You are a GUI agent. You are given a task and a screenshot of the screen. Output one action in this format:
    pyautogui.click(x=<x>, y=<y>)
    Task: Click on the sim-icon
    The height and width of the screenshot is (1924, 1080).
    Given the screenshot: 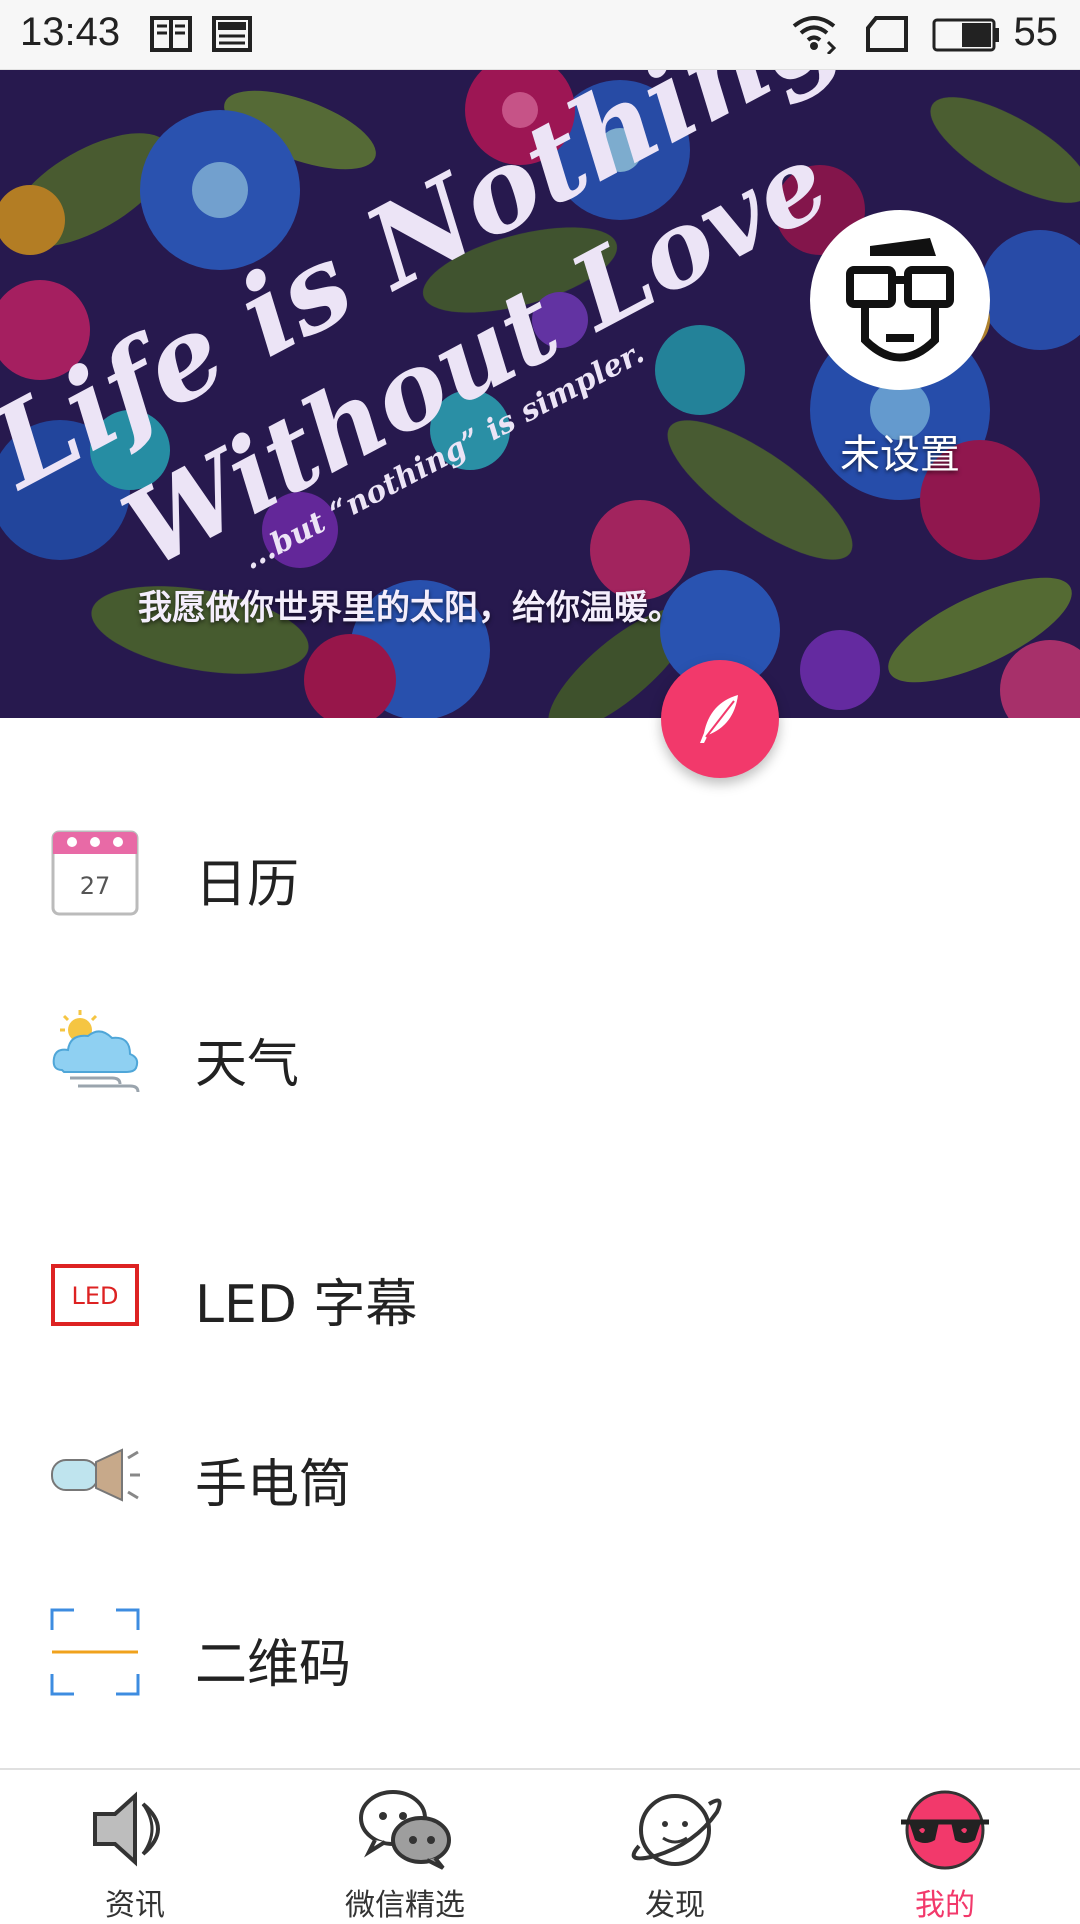 What is the action you would take?
    pyautogui.click(x=887, y=36)
    